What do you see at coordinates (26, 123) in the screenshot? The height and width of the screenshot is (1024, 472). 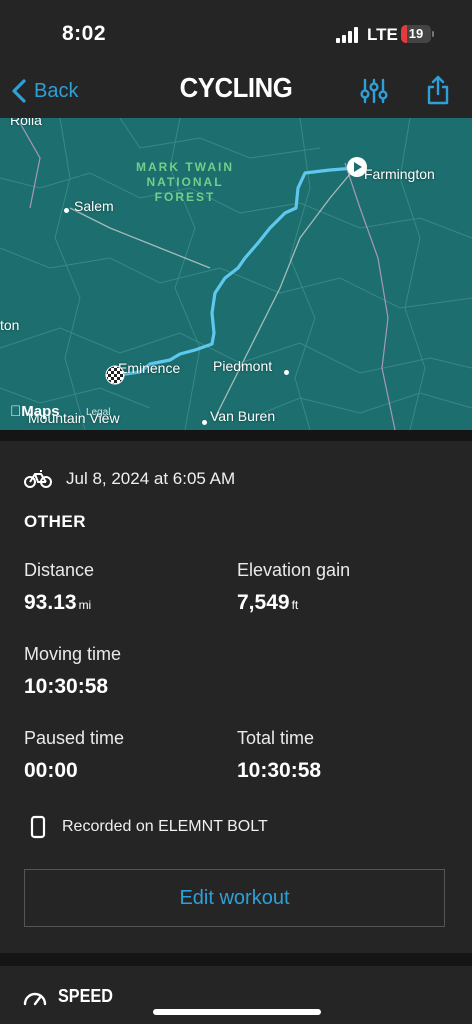 I see `place-rolla: Rolla` at bounding box center [26, 123].